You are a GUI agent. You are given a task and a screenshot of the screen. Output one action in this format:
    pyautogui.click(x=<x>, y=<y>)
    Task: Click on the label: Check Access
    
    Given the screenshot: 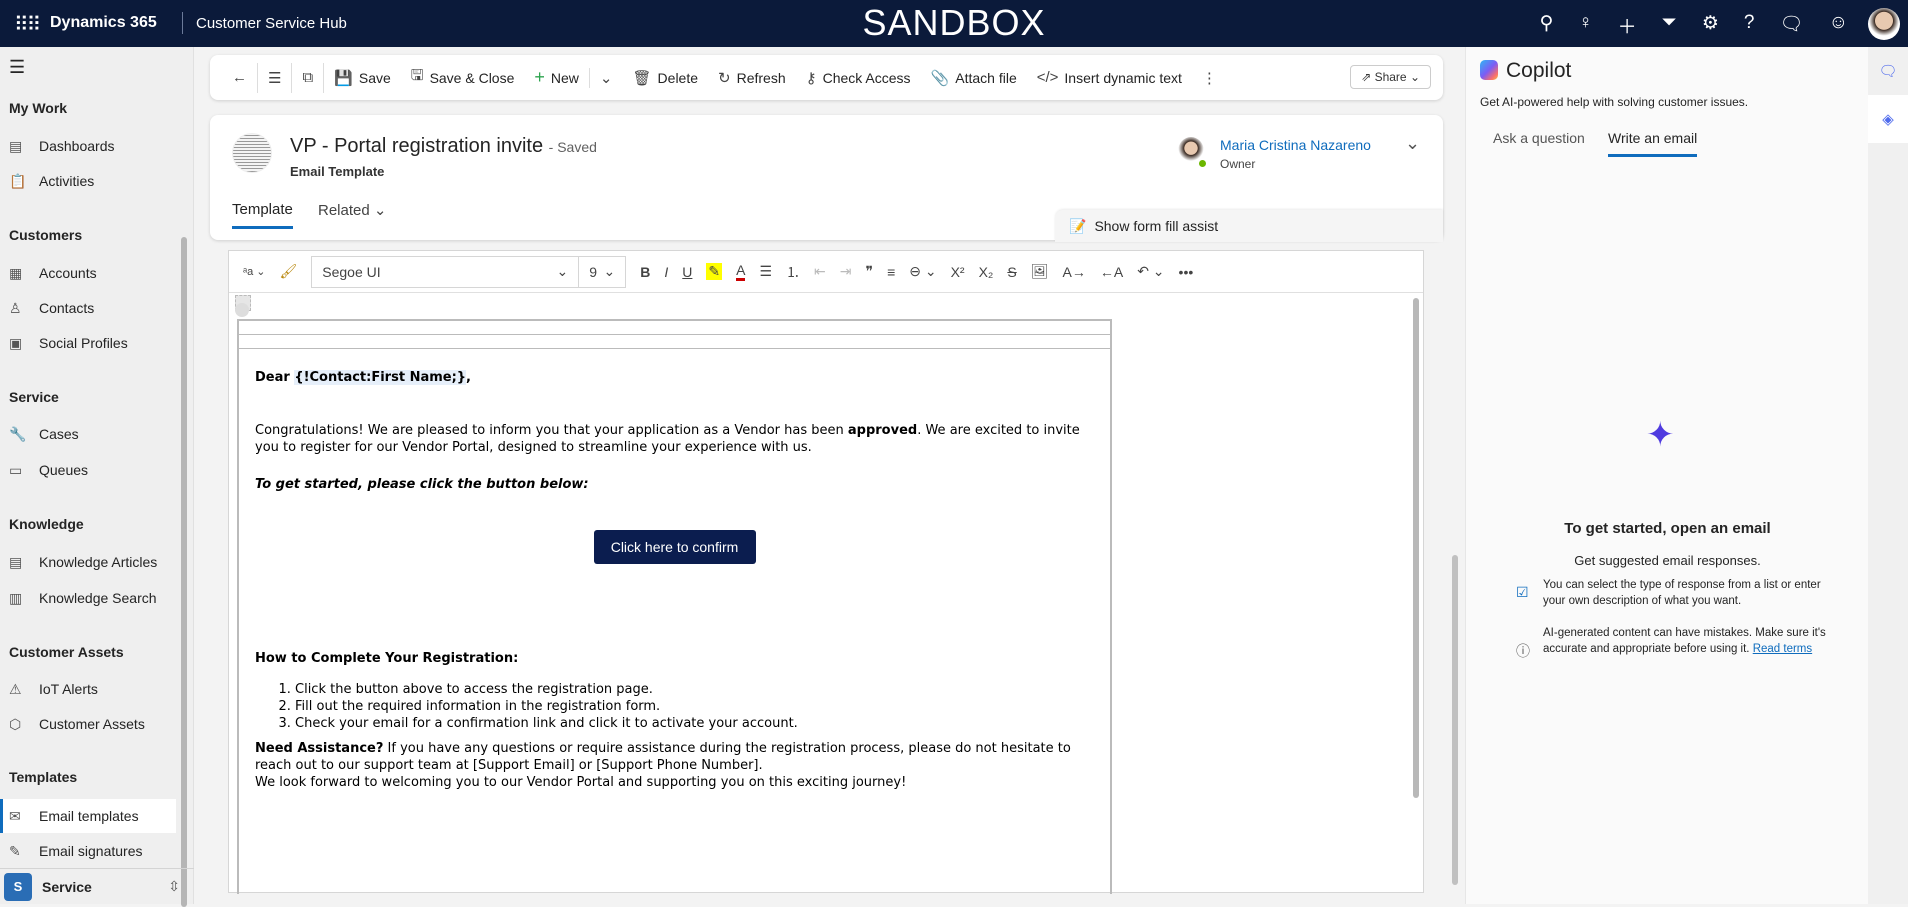 What is the action you would take?
    pyautogui.click(x=866, y=77)
    